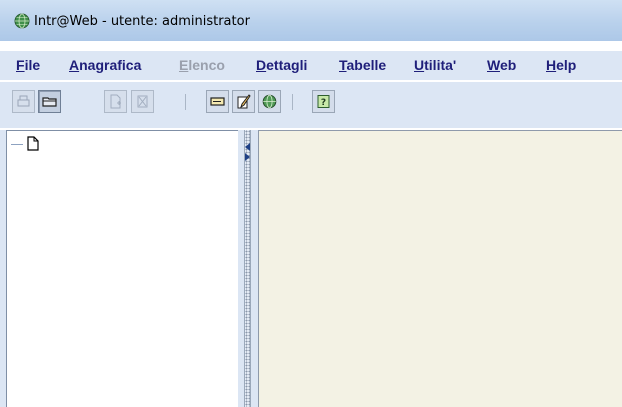 The image size is (622, 407). I want to click on menu-dettagli-mnemonic: D, so click(261, 65).